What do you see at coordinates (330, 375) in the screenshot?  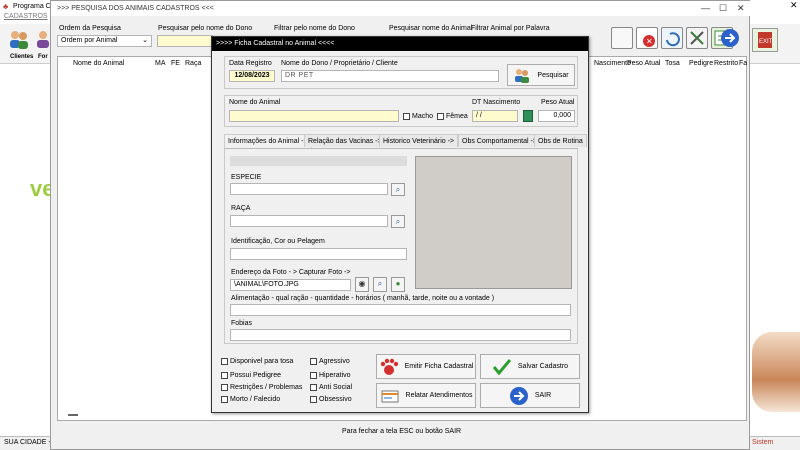 I see `hiperativo-checkbox: Hiperativo` at bounding box center [330, 375].